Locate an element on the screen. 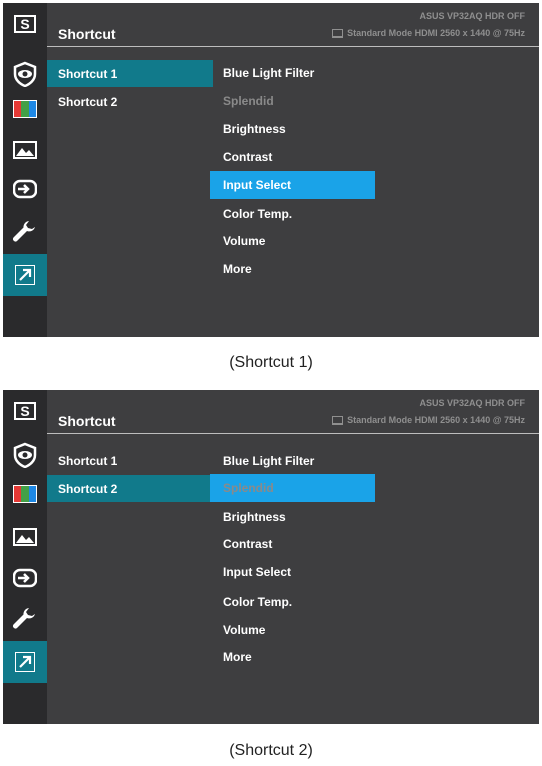  caption-shortcut-1: (Shortcut 1) is located at coordinates (271, 362).